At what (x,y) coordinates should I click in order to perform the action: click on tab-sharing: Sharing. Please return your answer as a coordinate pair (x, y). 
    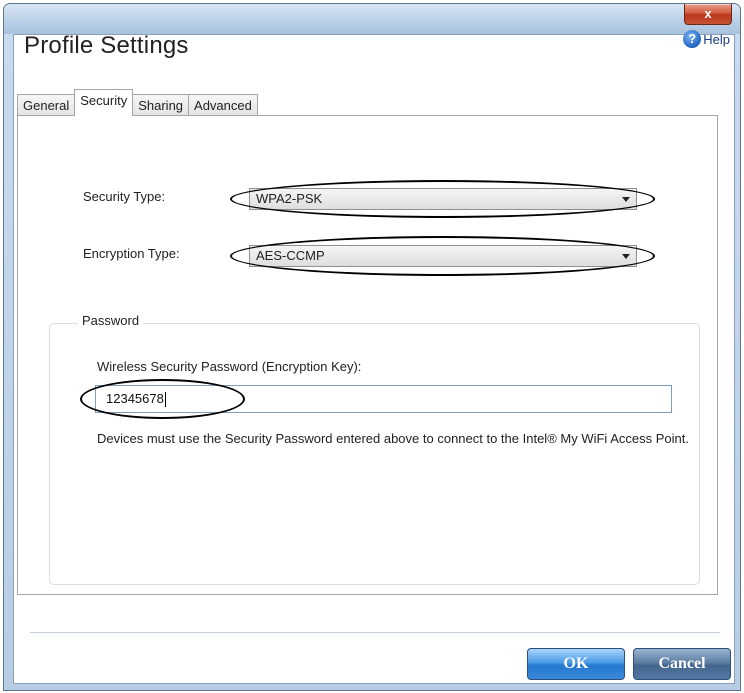
    Looking at the image, I should click on (161, 105).